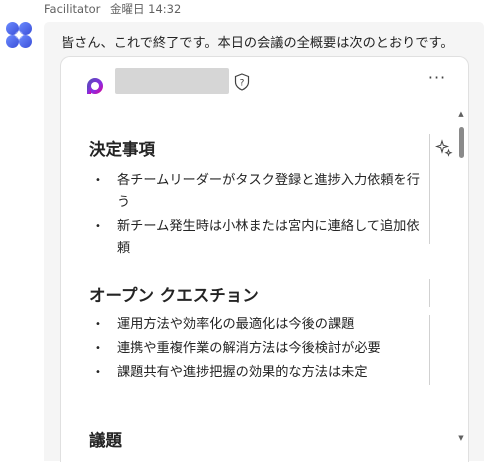 The width and height of the screenshot is (485, 462). Describe the element at coordinates (461, 142) in the screenshot. I see `scrollbar-thumb` at that location.